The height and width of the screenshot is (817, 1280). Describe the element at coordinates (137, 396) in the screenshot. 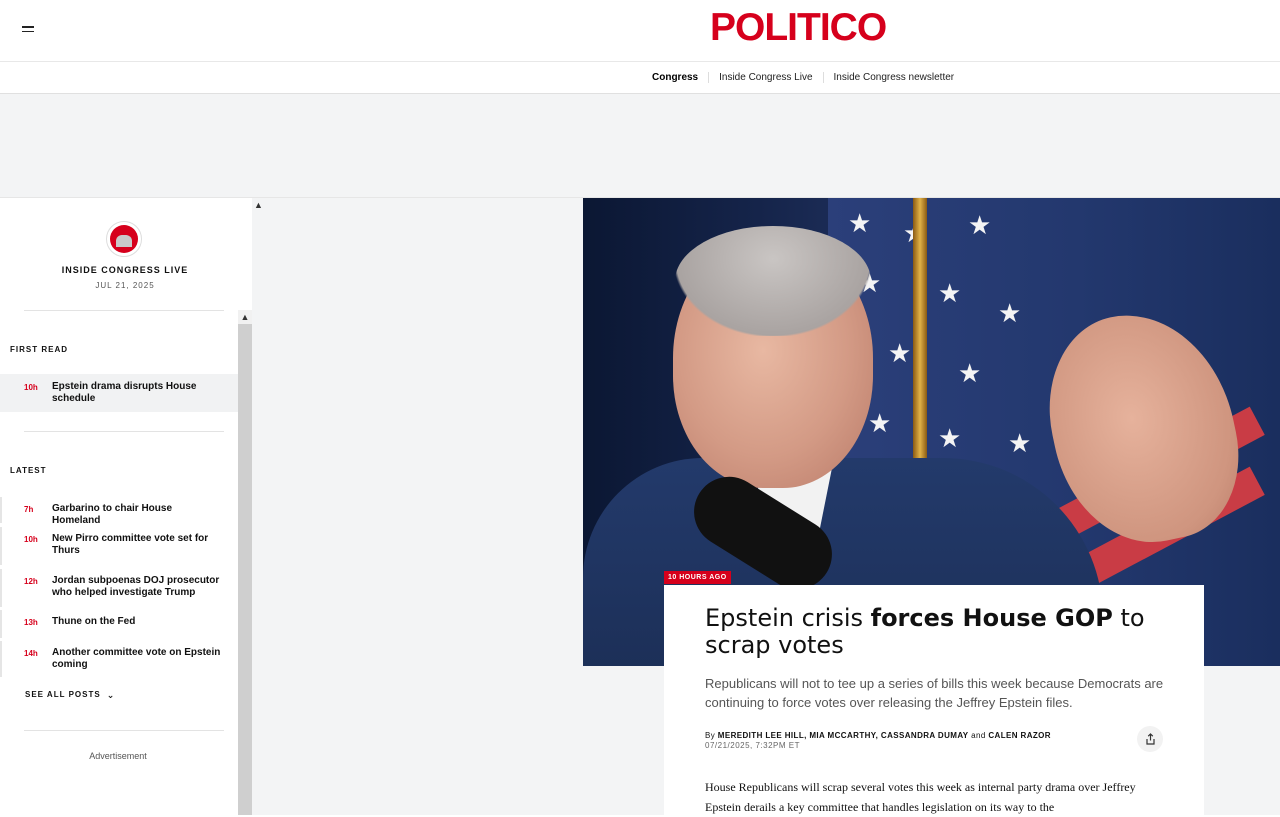

I see `post-headline: Epstein drama disrupts House schedule` at that location.